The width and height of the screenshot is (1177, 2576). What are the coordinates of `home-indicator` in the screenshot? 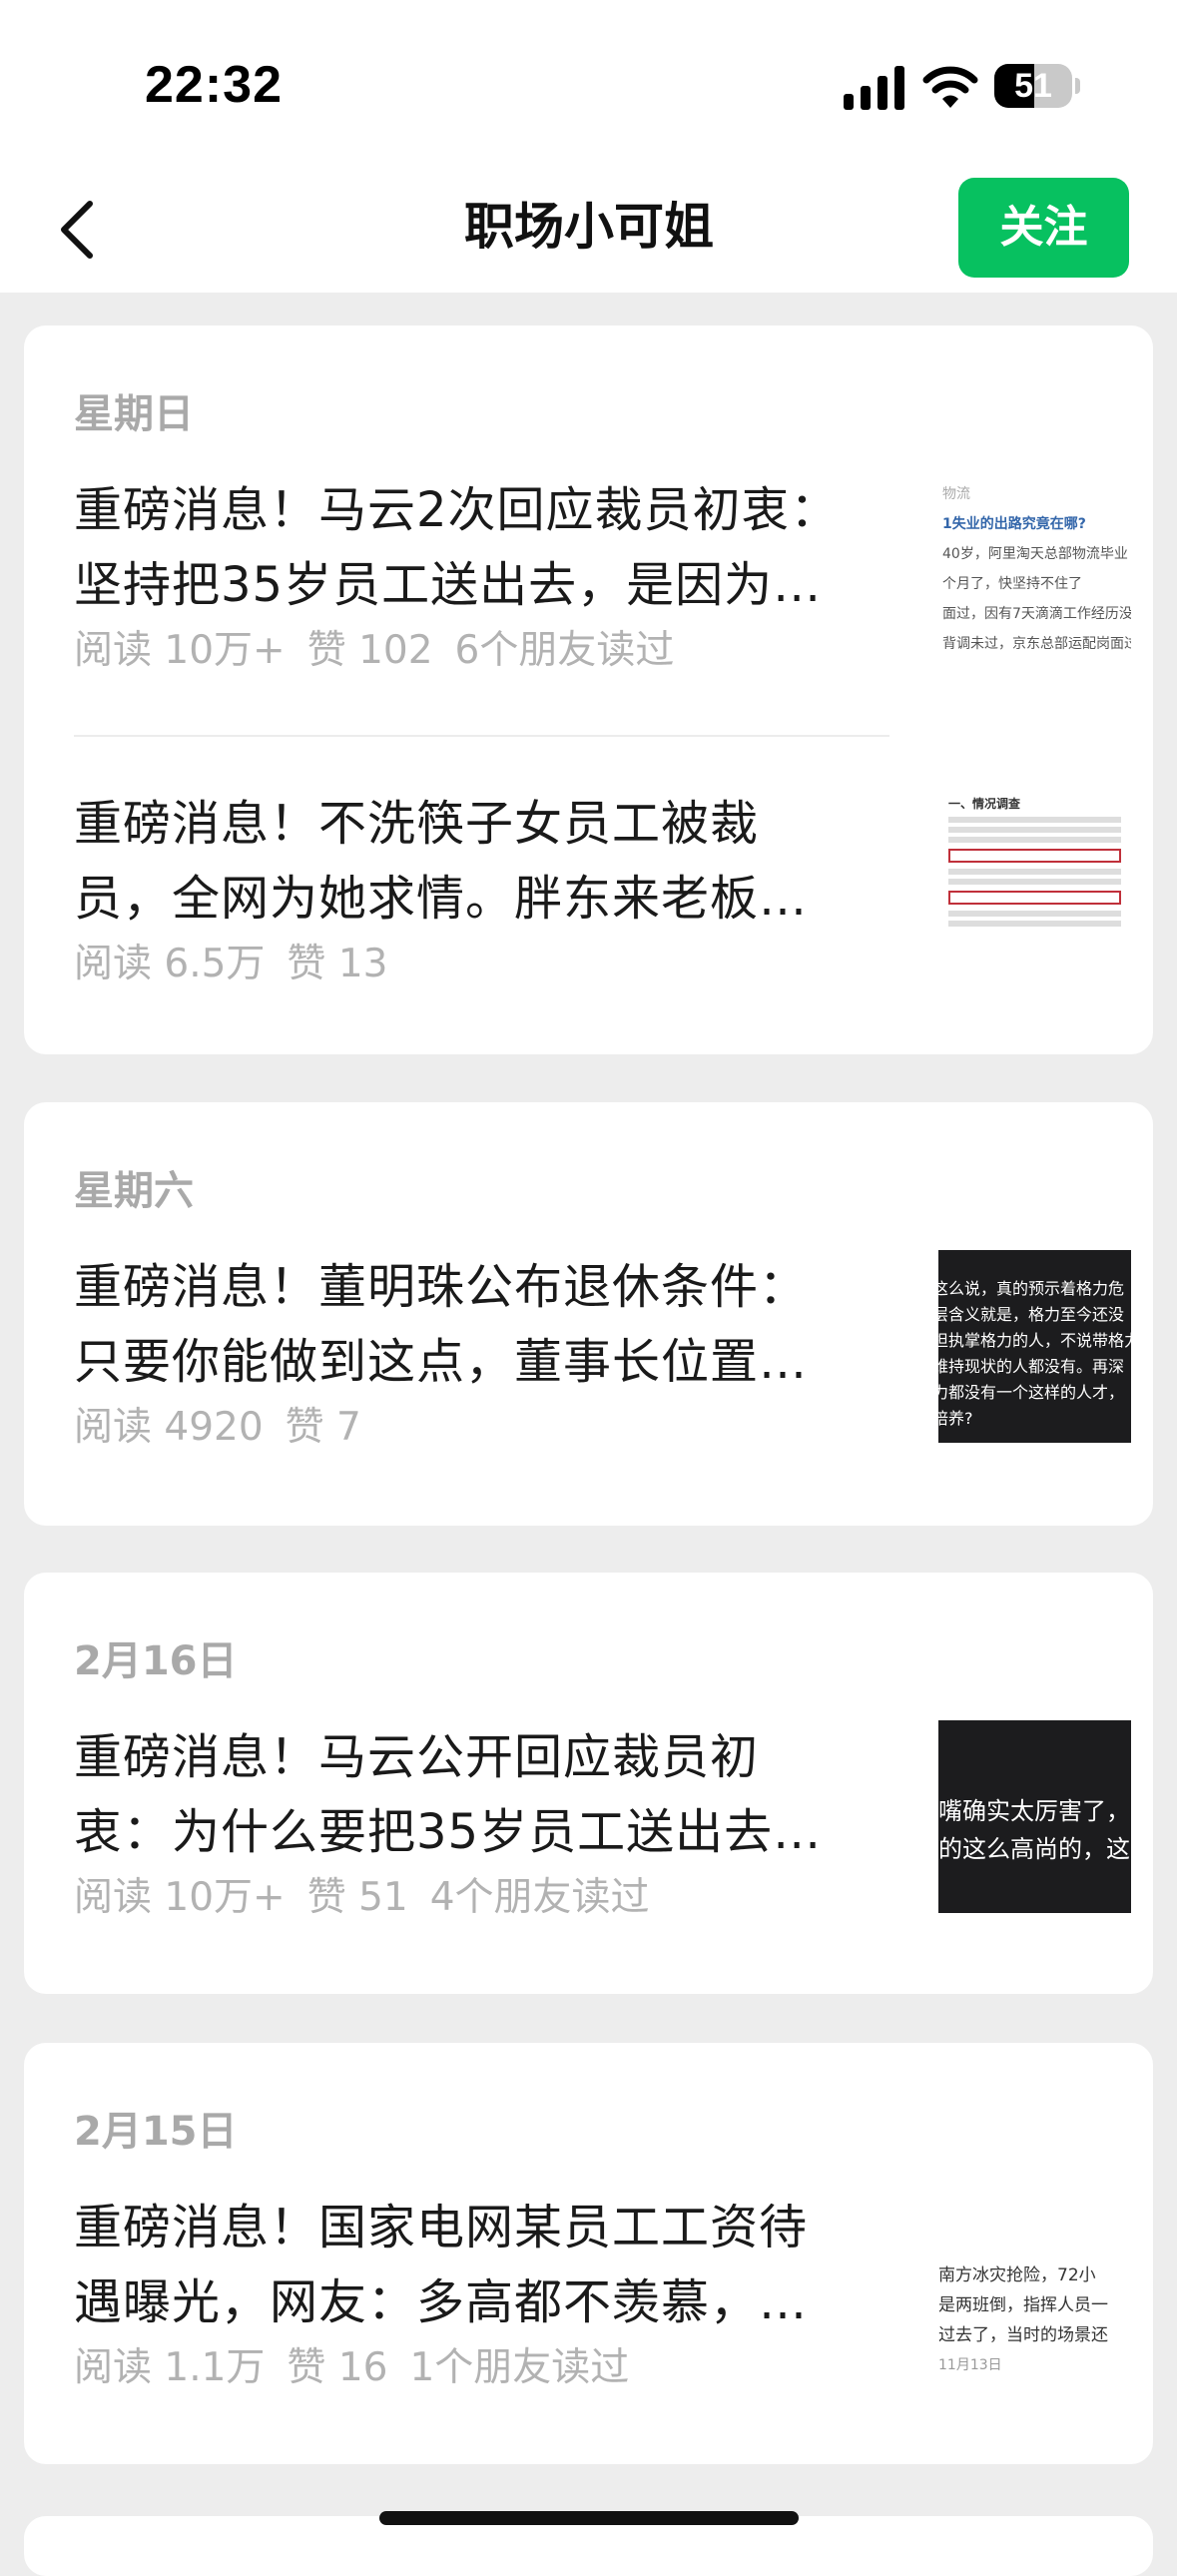 It's located at (589, 2518).